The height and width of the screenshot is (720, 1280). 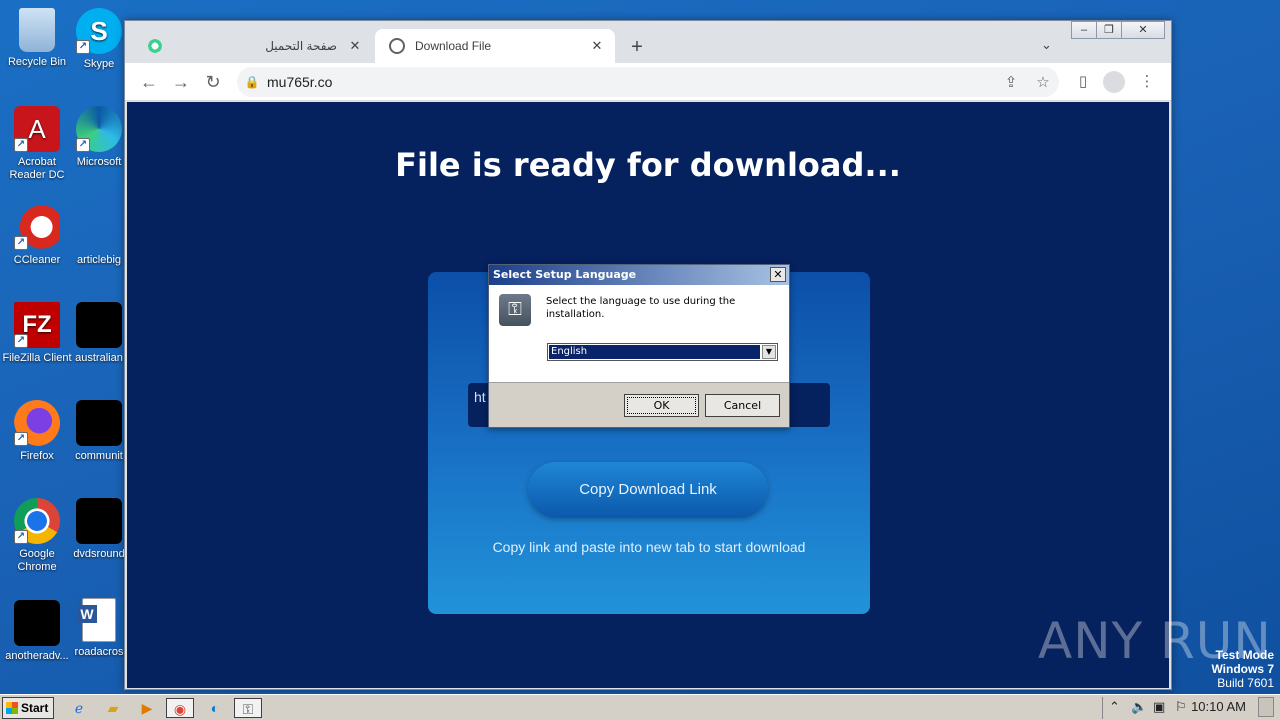 I want to click on dialog-title: Select Setup Language, so click(x=639, y=275).